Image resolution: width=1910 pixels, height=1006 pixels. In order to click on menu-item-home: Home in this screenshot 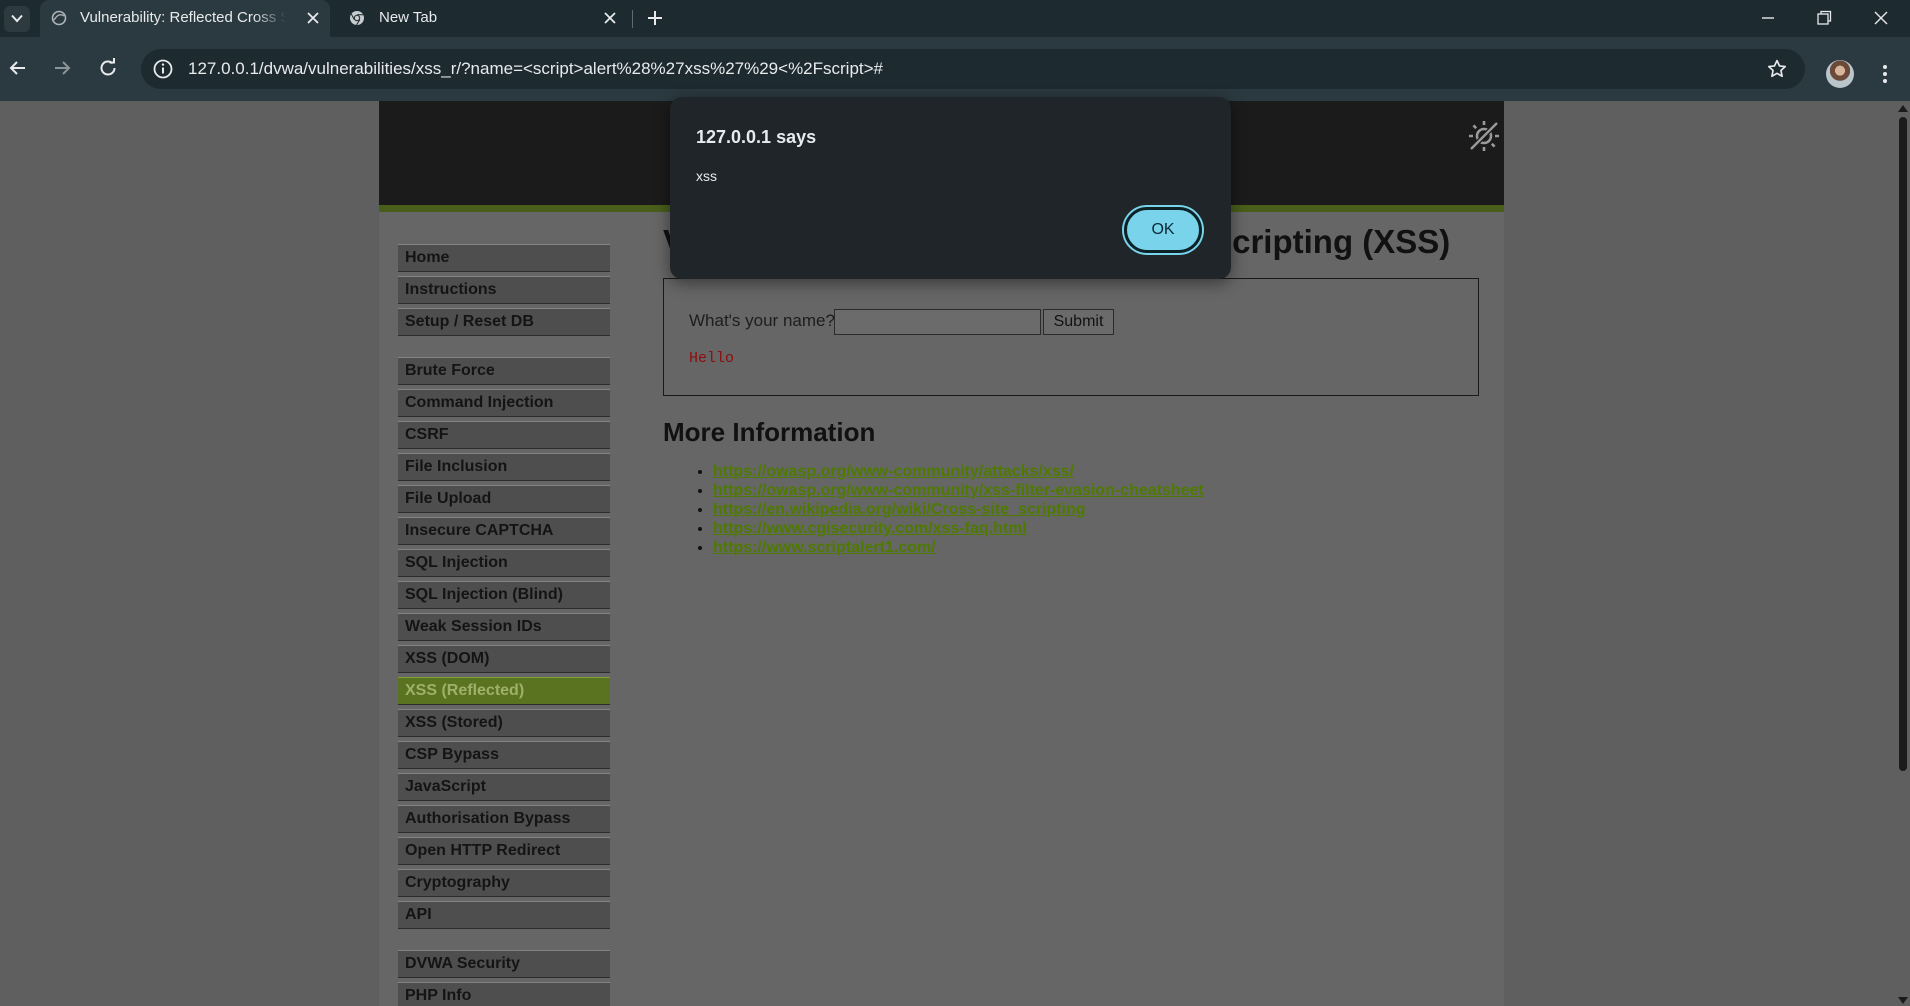, I will do `click(504, 258)`.